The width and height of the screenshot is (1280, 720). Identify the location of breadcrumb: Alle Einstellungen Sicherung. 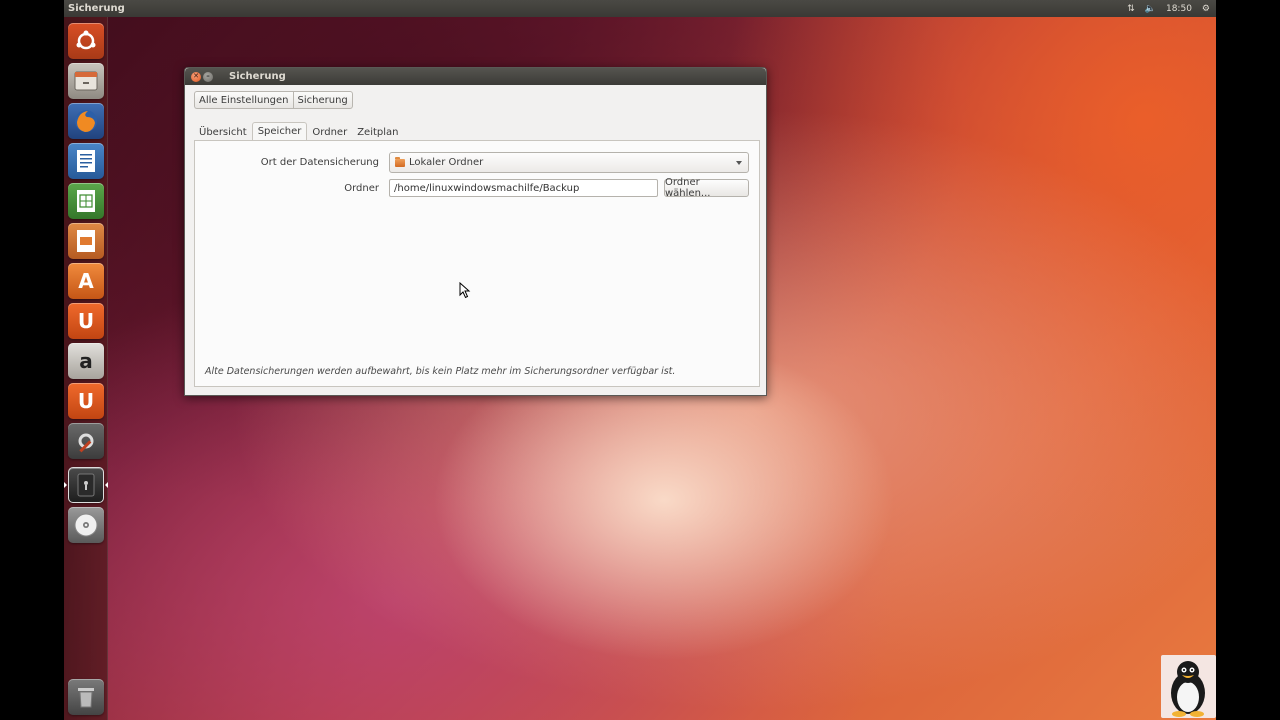
(273, 100).